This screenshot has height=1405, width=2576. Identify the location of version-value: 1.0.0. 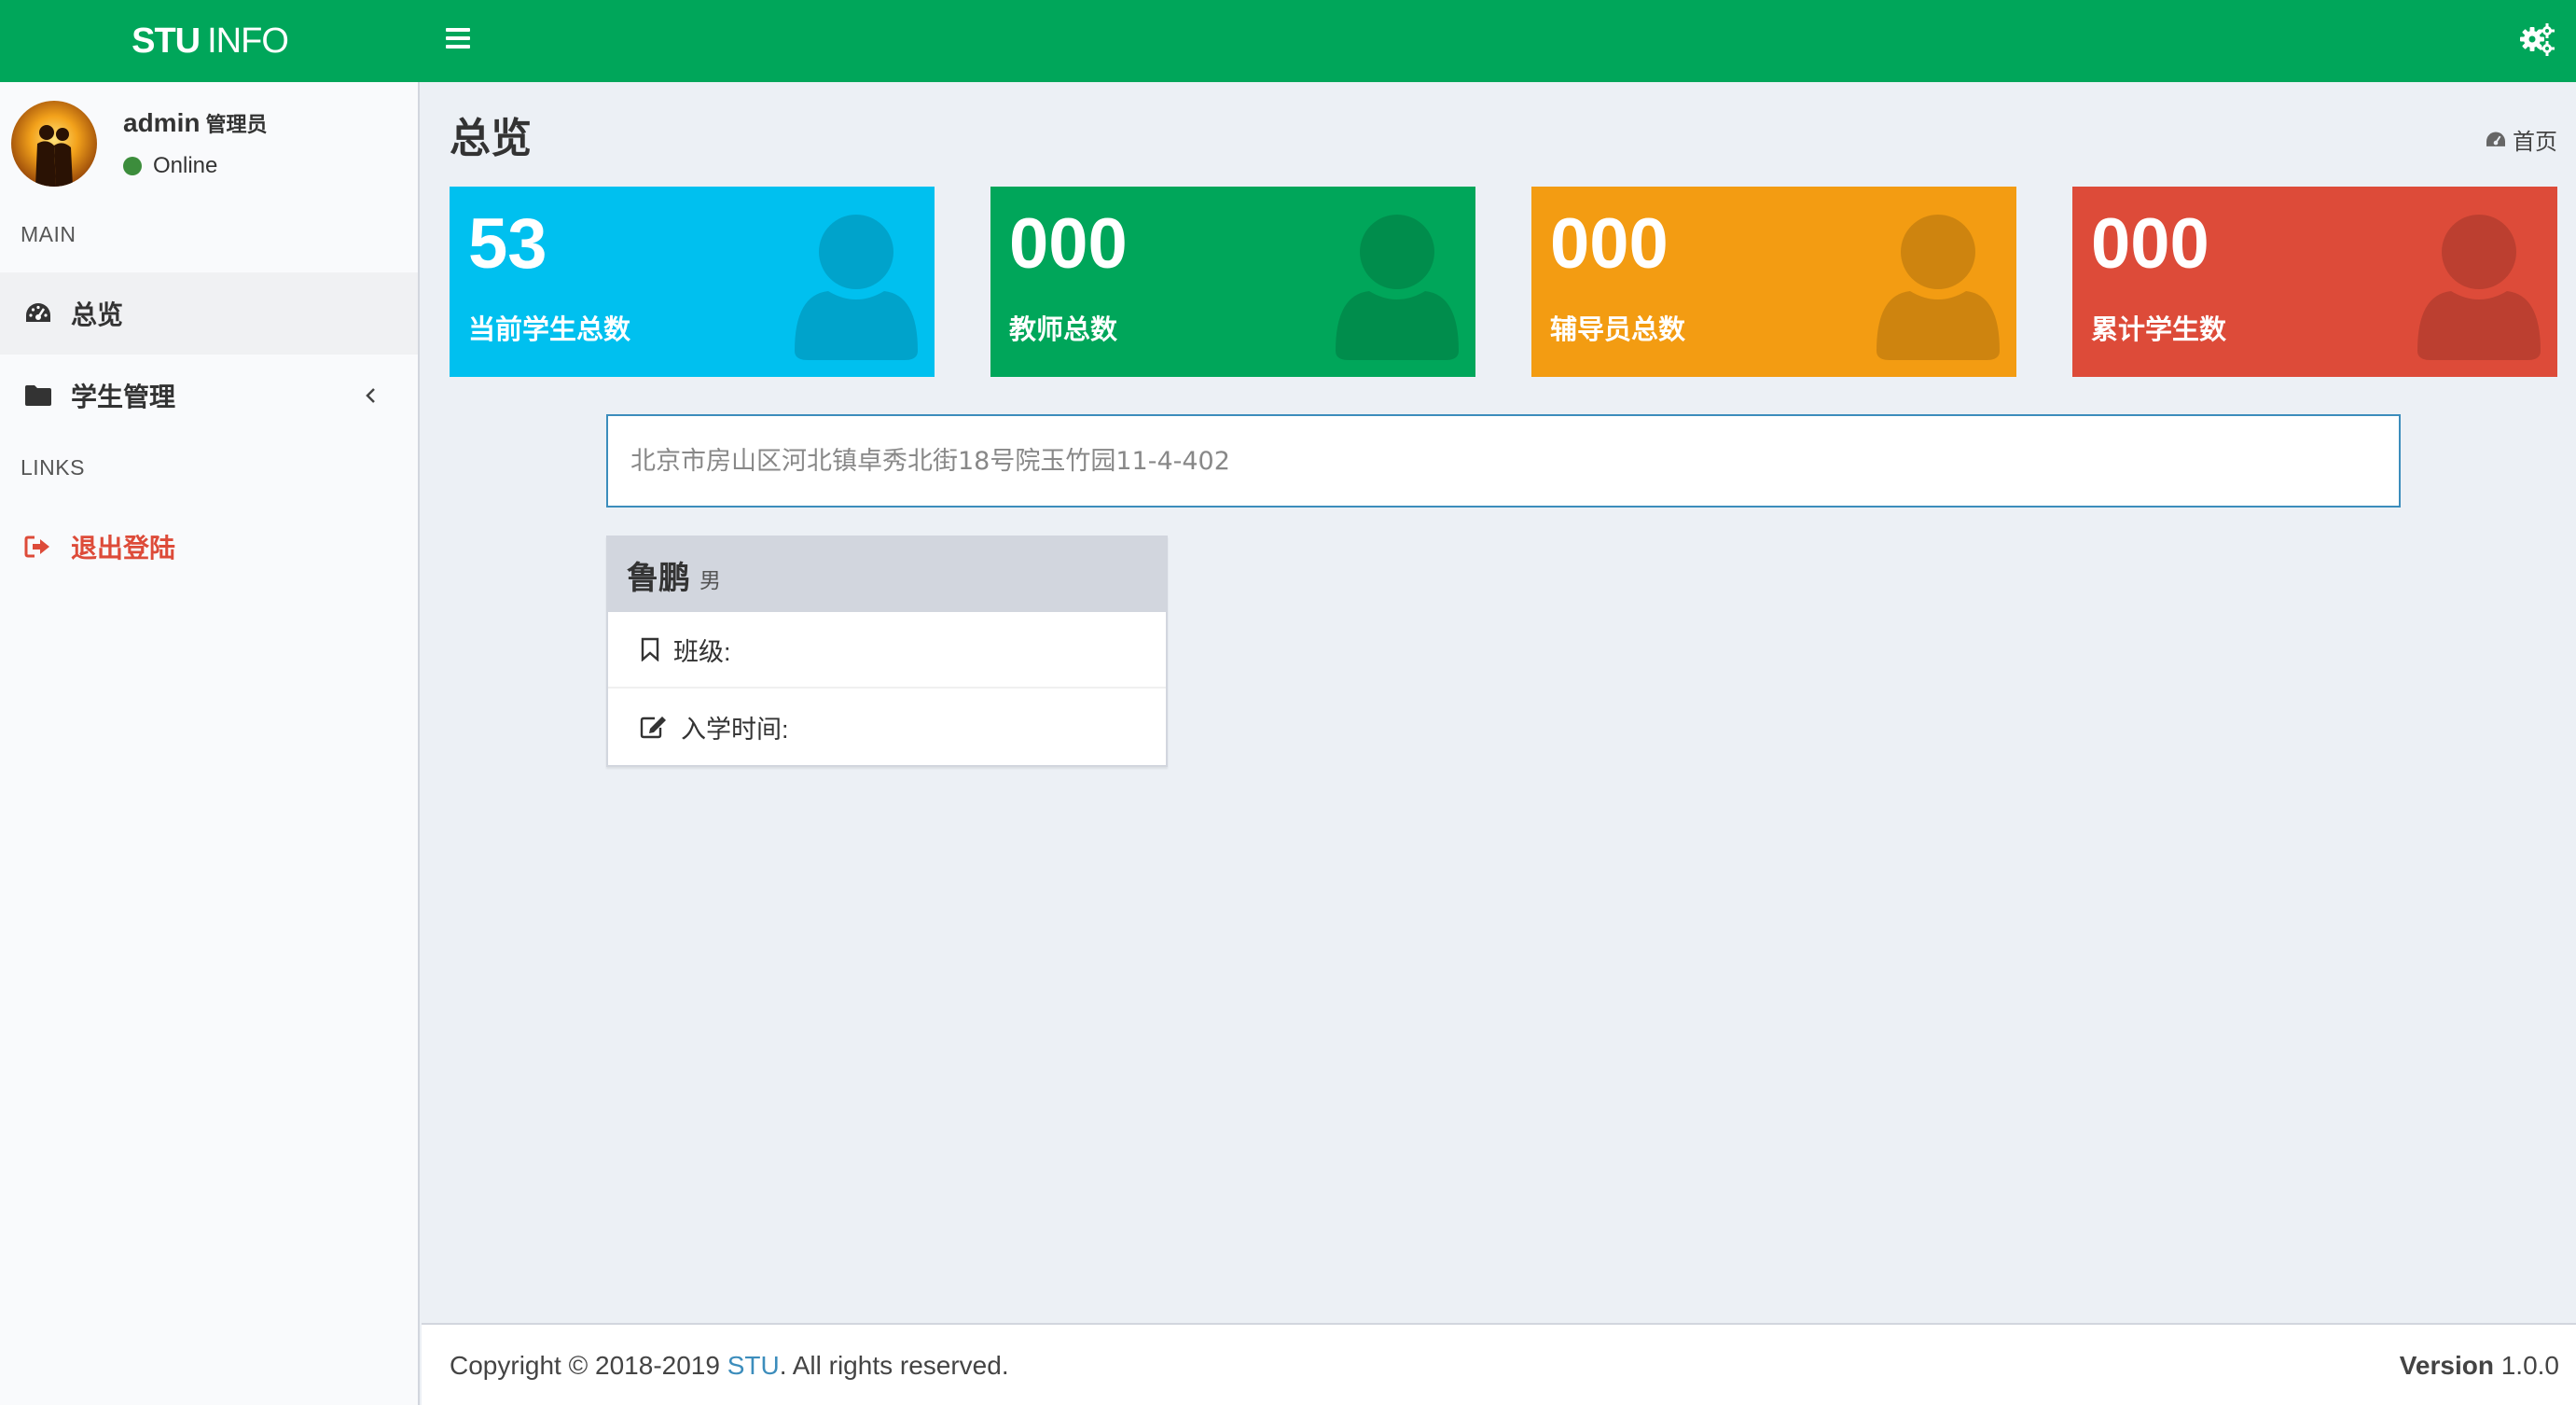
(2526, 1365).